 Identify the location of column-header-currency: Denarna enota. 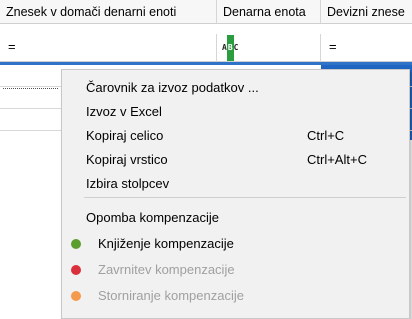
(269, 12).